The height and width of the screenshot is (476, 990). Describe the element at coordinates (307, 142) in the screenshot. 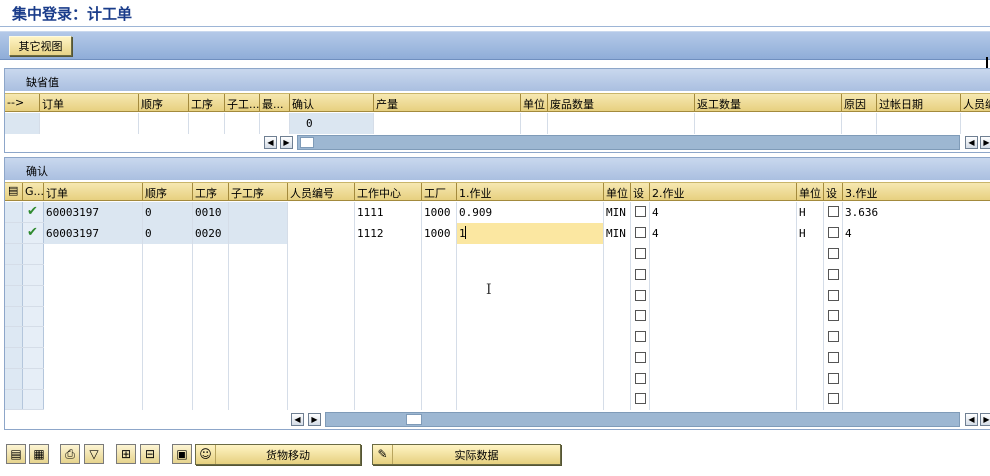

I see `defaults-scroll-thumb` at that location.